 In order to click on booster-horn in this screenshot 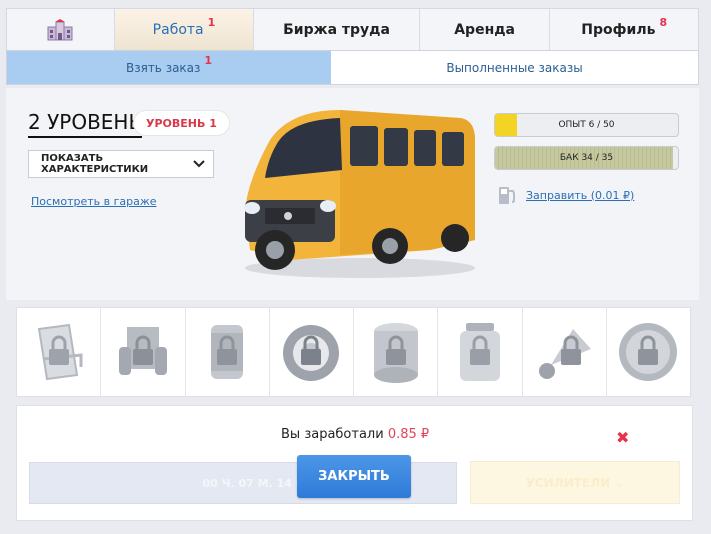, I will do `click(565, 352)`.